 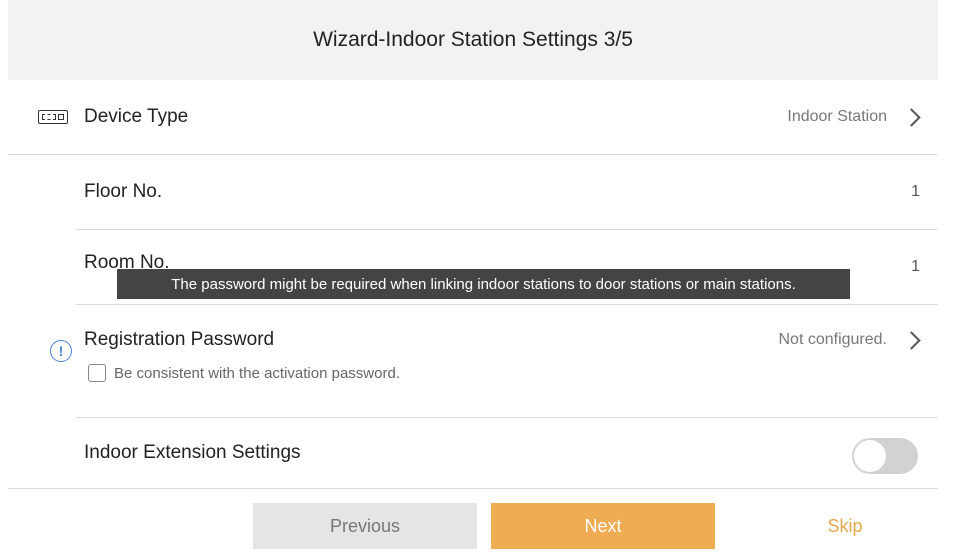 I want to click on wizard-header: Wizard-Indoor Station Settings 3/5, so click(x=473, y=40).